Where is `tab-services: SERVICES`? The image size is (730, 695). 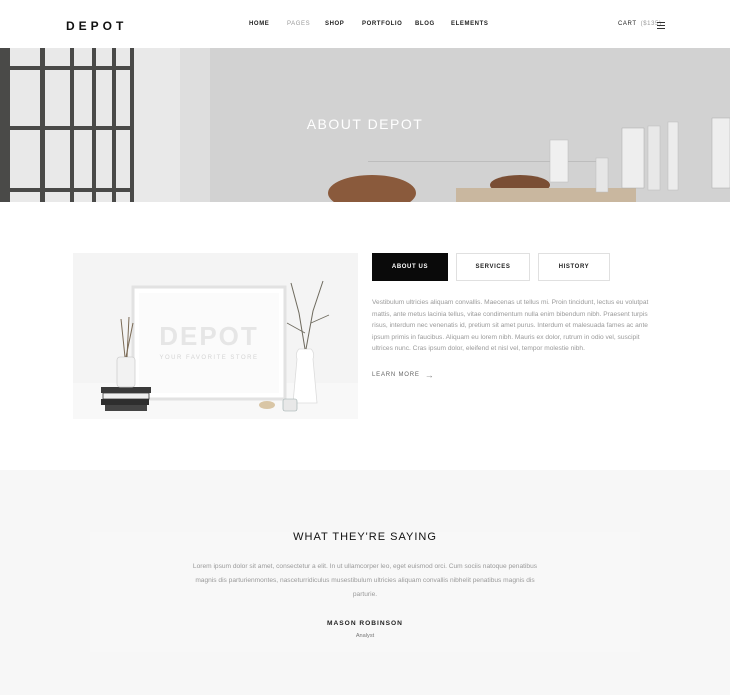 tab-services: SERVICES is located at coordinates (493, 267).